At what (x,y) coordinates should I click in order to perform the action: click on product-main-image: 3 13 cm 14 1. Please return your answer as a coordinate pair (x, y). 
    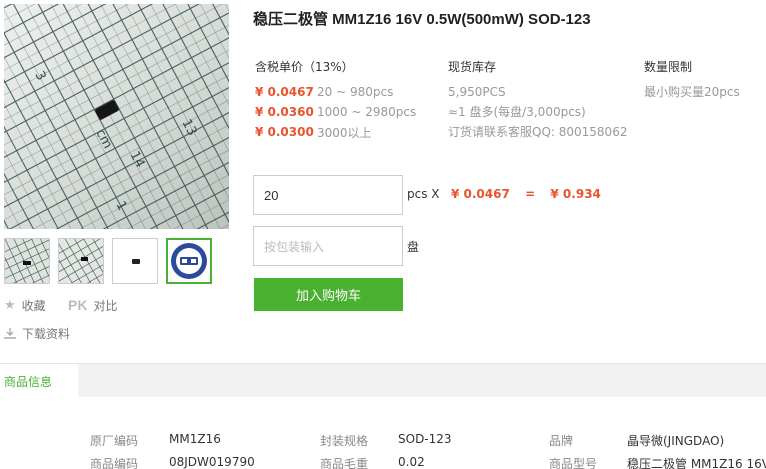
    Looking at the image, I should click on (116, 116).